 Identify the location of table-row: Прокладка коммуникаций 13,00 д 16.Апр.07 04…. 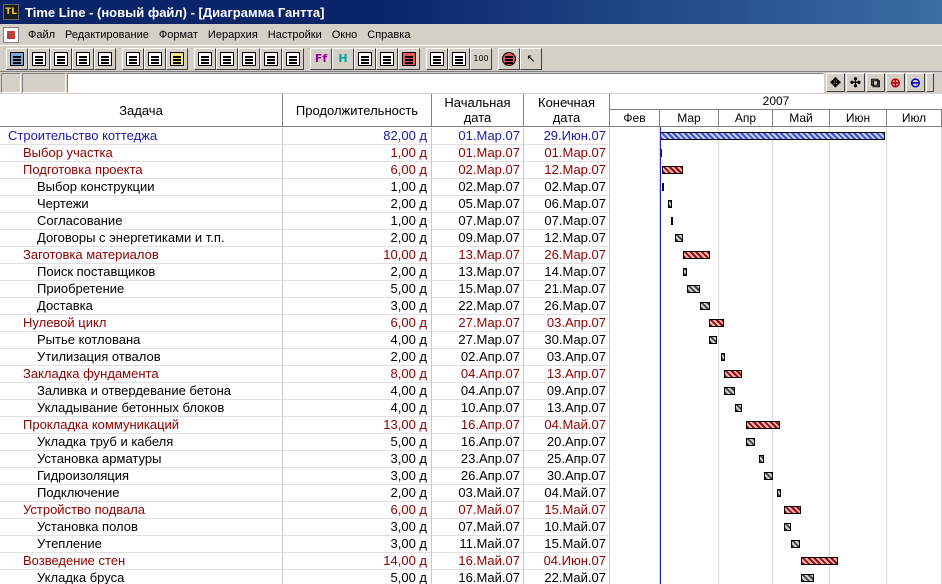
(471, 425).